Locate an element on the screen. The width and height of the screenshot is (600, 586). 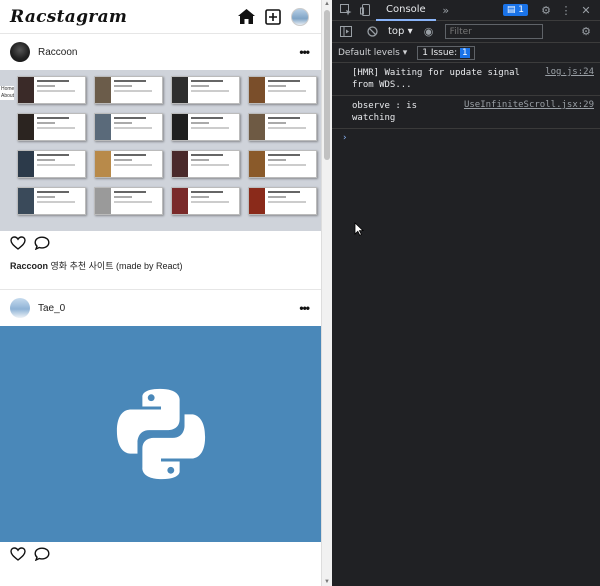
device-toolbar-icon is located at coordinates (366, 10).